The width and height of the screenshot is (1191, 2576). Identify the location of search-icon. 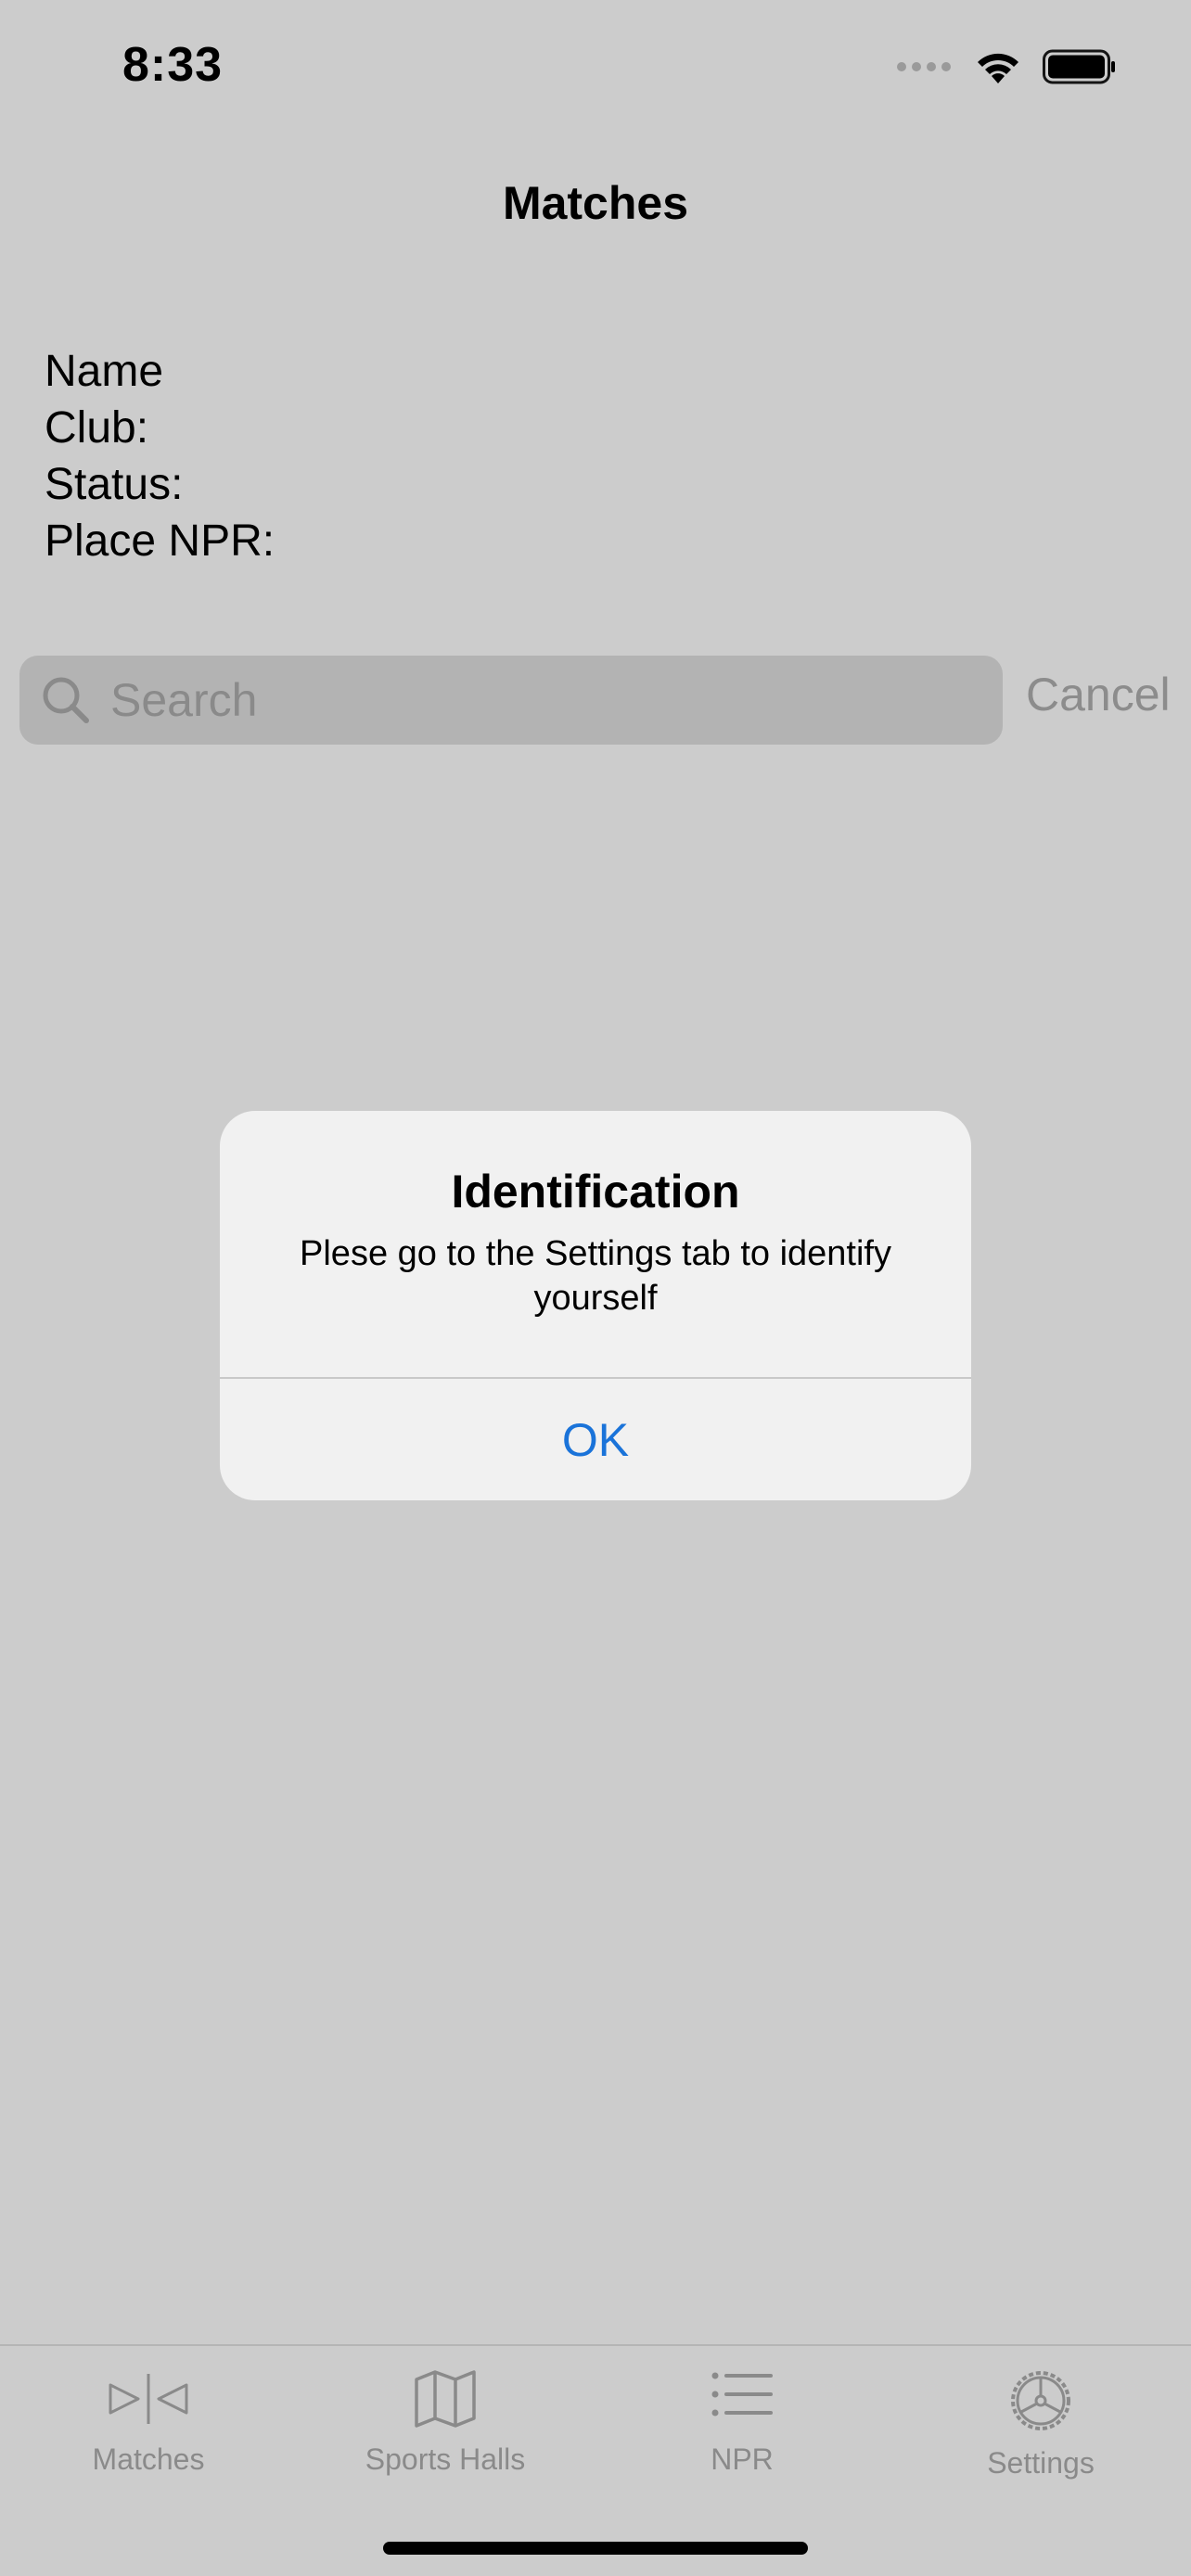
(66, 700).